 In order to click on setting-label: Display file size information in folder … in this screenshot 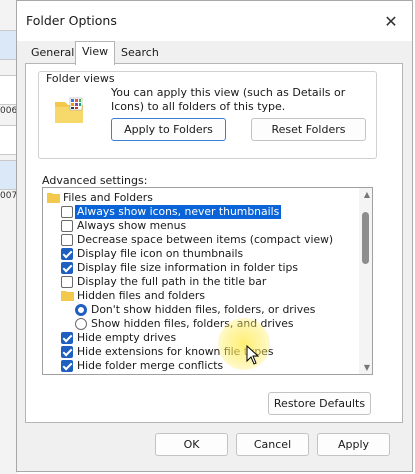, I will do `click(187, 267)`.